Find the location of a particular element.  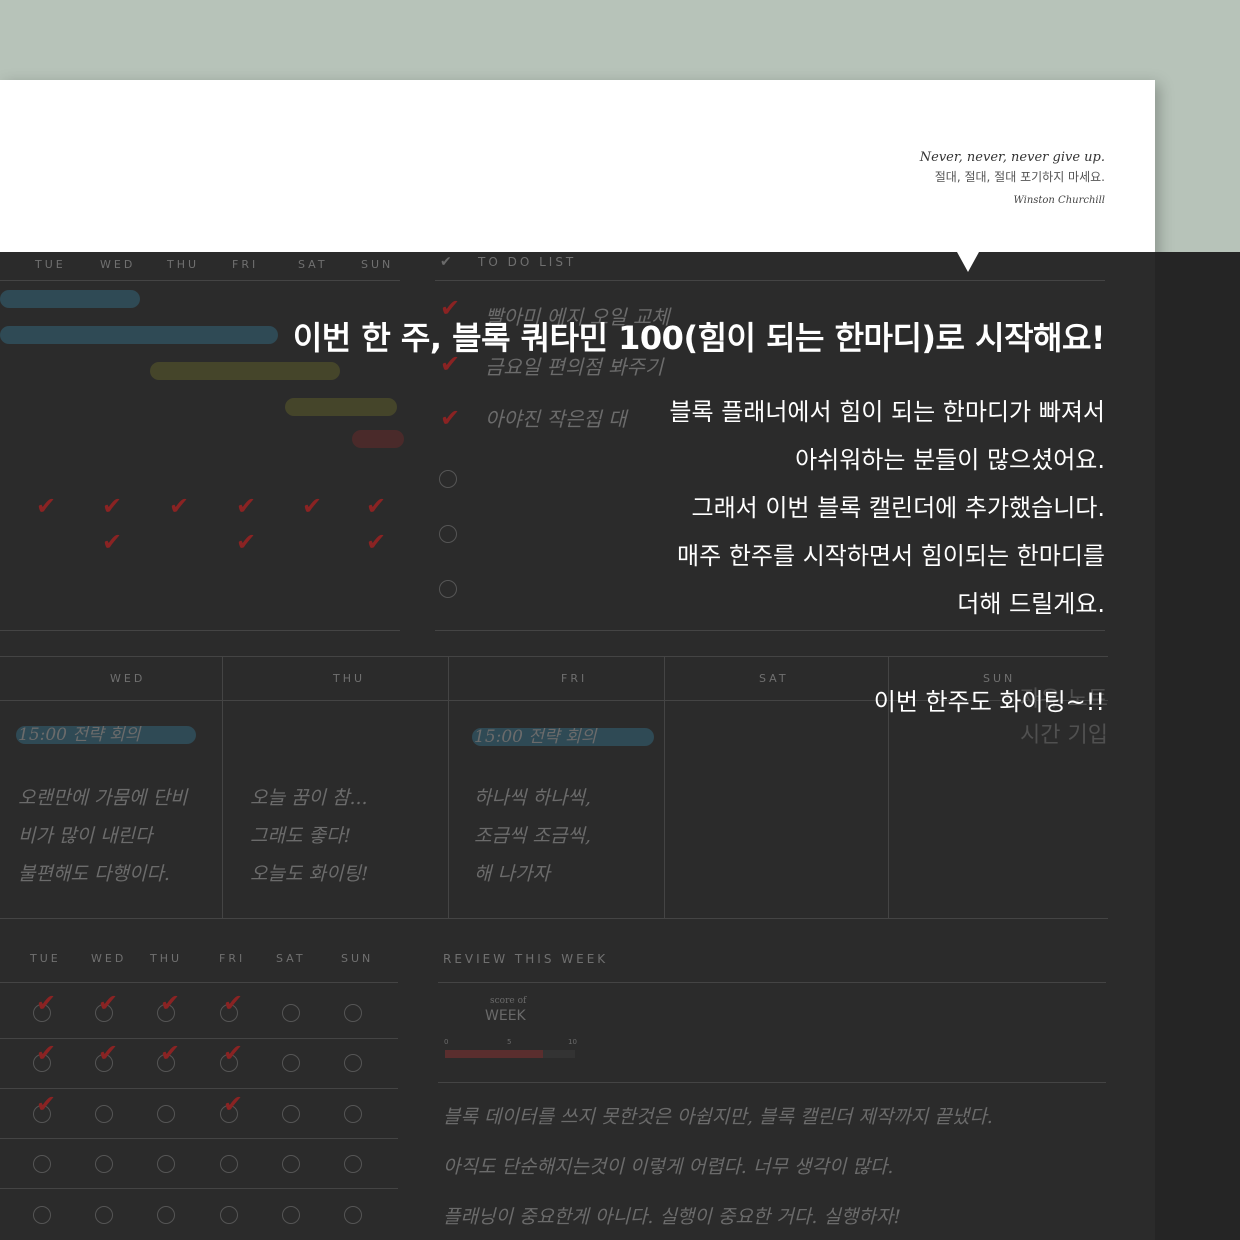

score-label-small: score of is located at coordinates (508, 1001).